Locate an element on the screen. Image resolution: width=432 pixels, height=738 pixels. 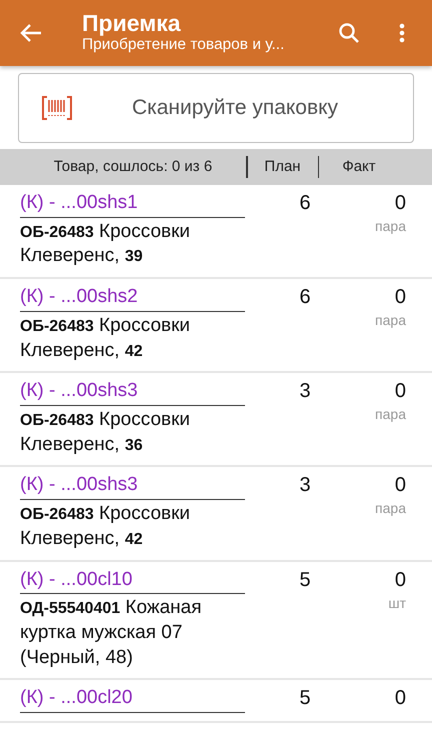
item-code-link: (К) - ...00cl10 is located at coordinates (132, 581).